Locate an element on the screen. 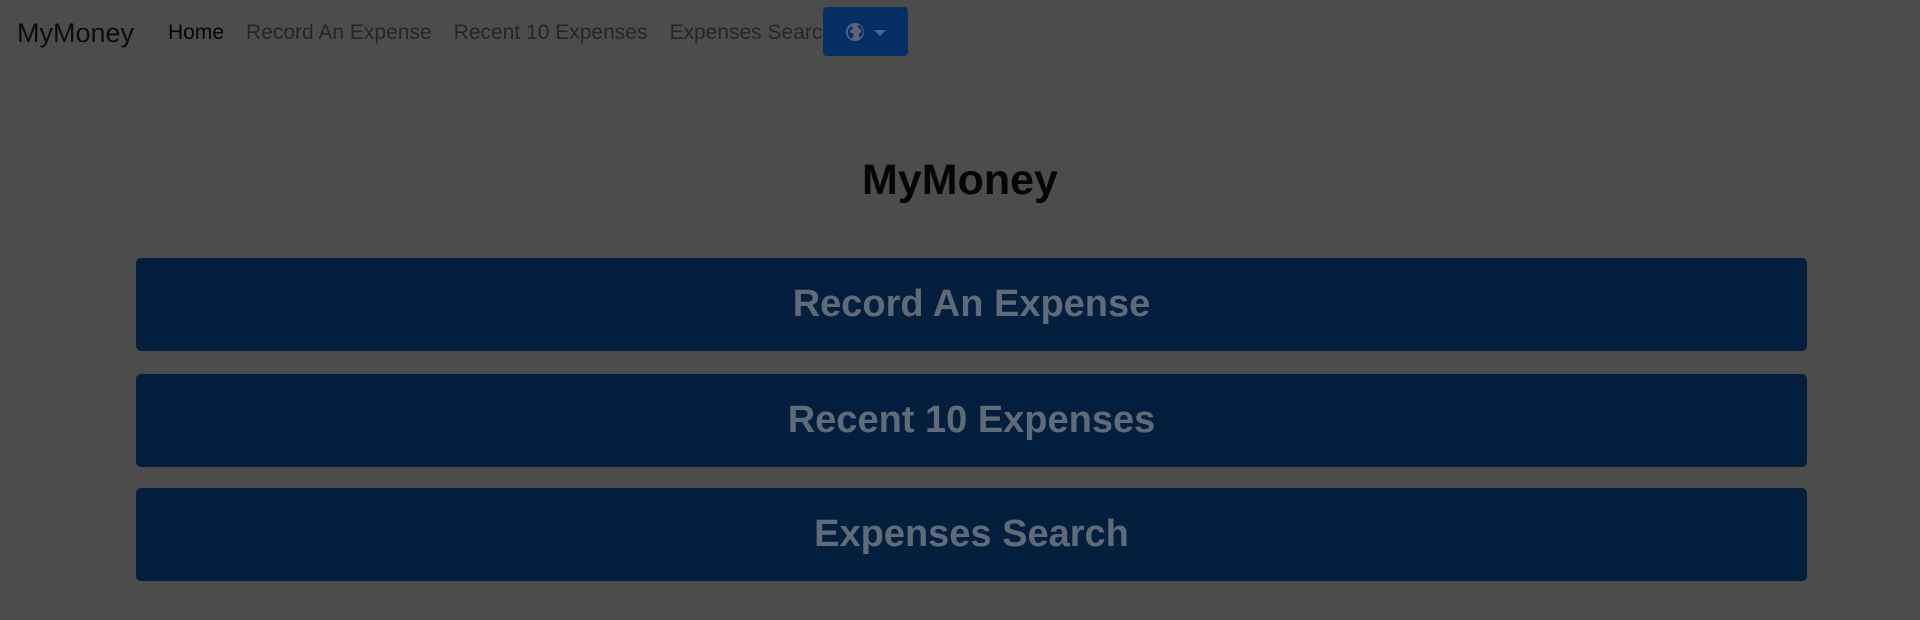 This screenshot has width=1920, height=620. recent-expenses-button: Recent 10 Expenses is located at coordinates (971, 420).